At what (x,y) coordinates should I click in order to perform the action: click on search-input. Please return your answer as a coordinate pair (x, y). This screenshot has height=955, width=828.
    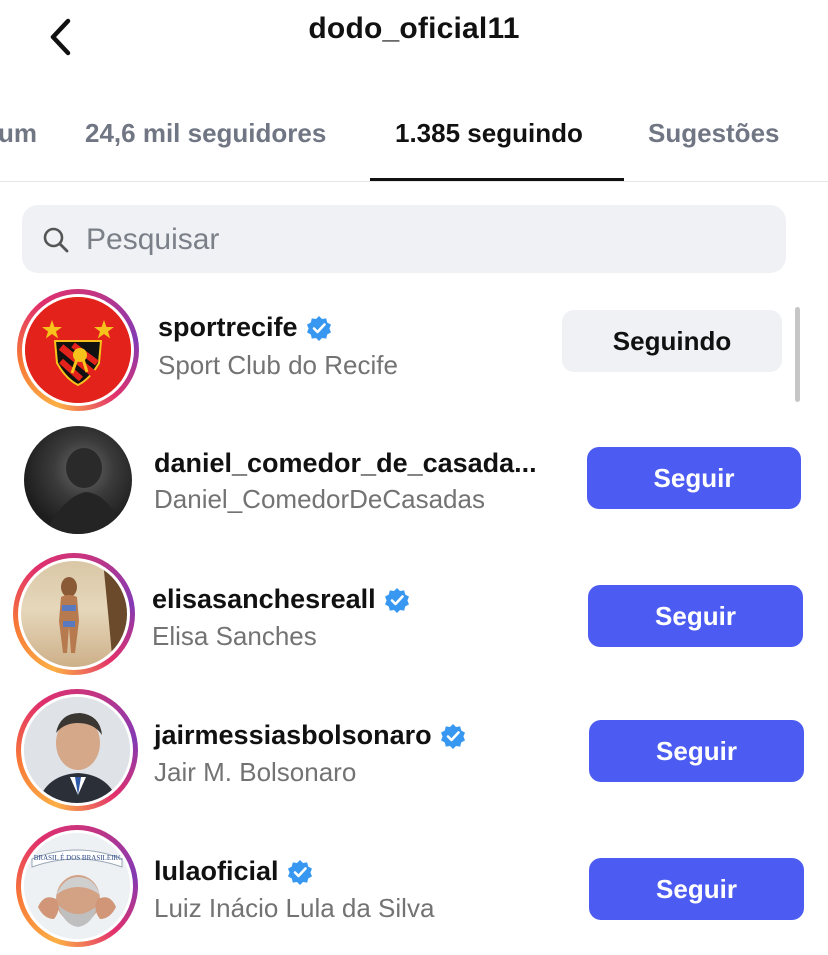
    Looking at the image, I should click on (426, 240).